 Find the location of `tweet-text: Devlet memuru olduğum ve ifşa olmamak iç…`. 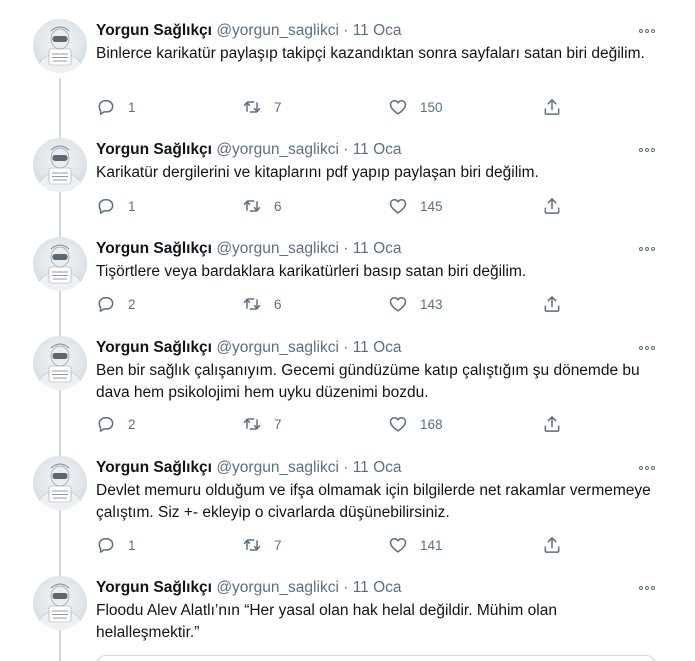

tweet-text: Devlet memuru olduğum ve ifşa olmamak iç… is located at coordinates (373, 501).